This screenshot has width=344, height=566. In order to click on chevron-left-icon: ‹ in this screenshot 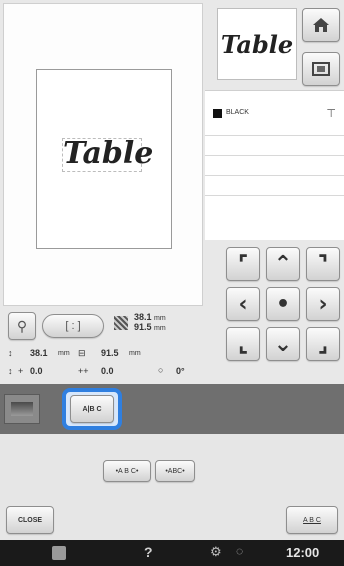, I will do `click(243, 304)`.